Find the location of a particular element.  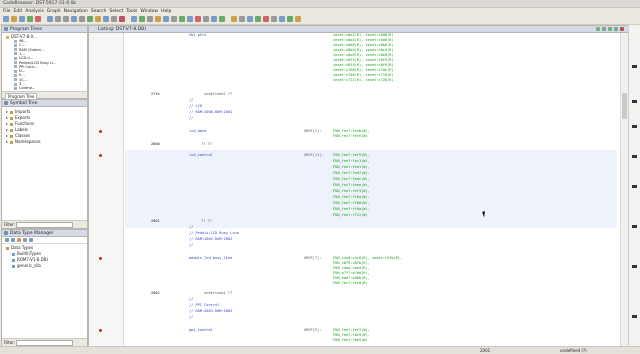

xref-line: zexet:c708(R), zexet:c718(R) is located at coordinates (363, 75).